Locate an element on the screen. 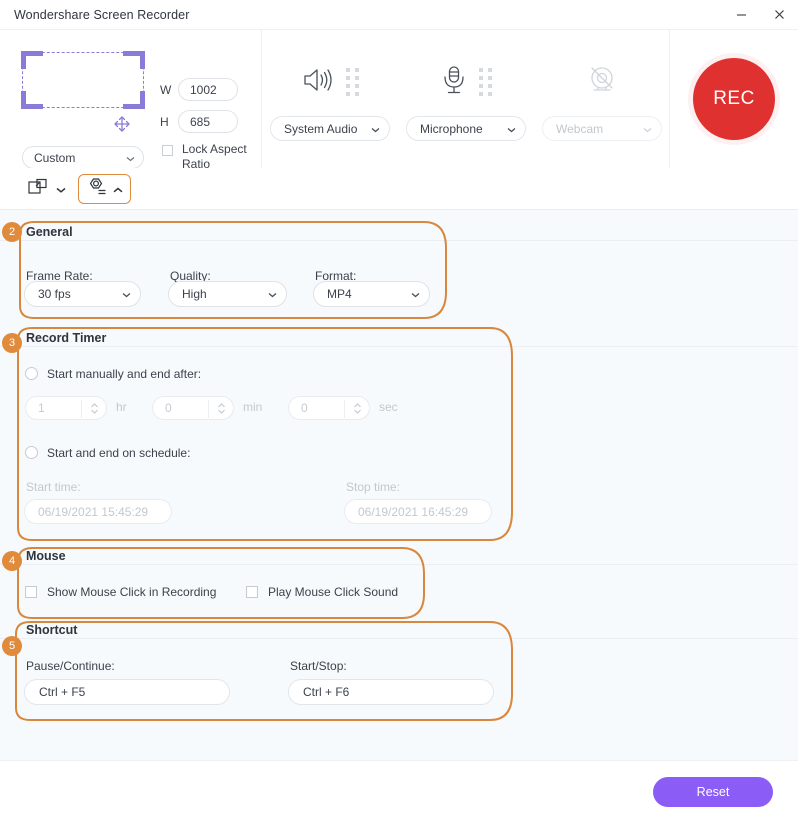 The image size is (798, 814). timer-seconds-input: 0 is located at coordinates (329, 408).